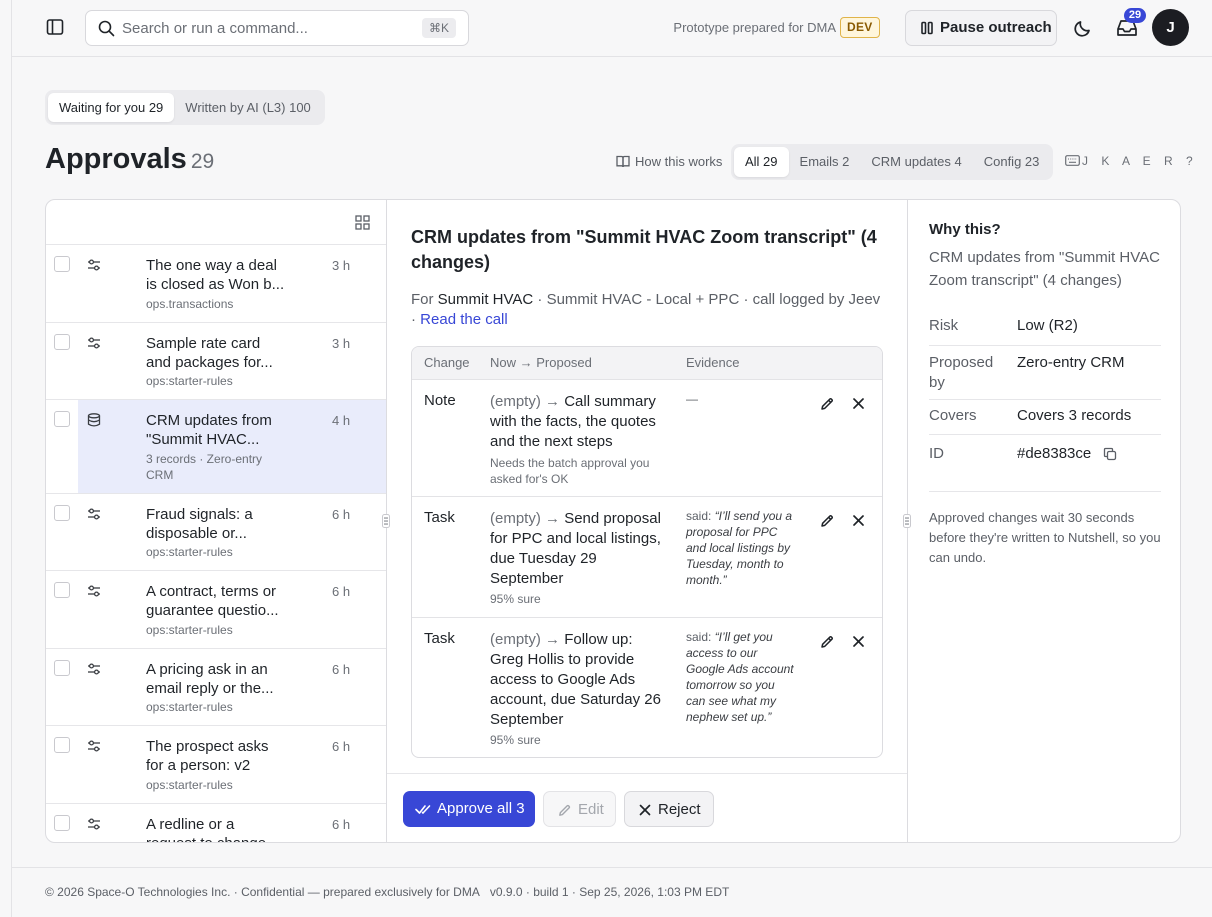  What do you see at coordinates (1110, 454) in the screenshot?
I see `copy-icon` at bounding box center [1110, 454].